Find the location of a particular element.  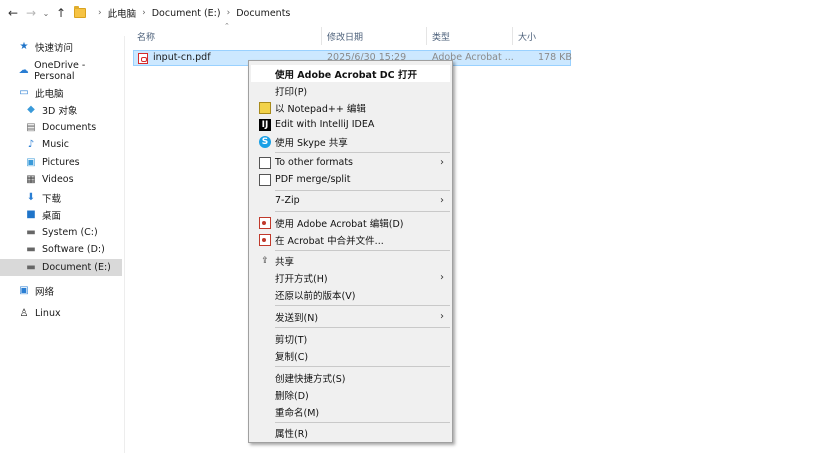

sidebar-item-label: System (C:) is located at coordinates (70, 232).